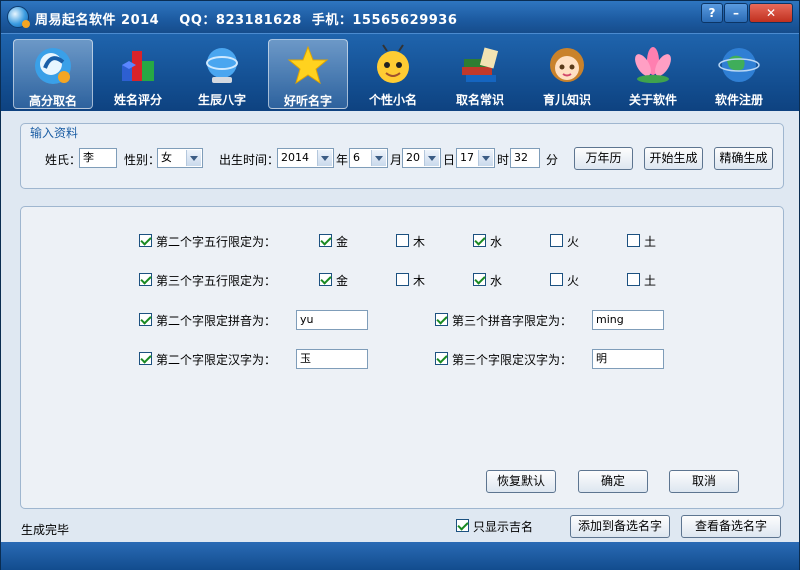 The width and height of the screenshot is (800, 570). I want to click on gender-select: 女, so click(180, 158).